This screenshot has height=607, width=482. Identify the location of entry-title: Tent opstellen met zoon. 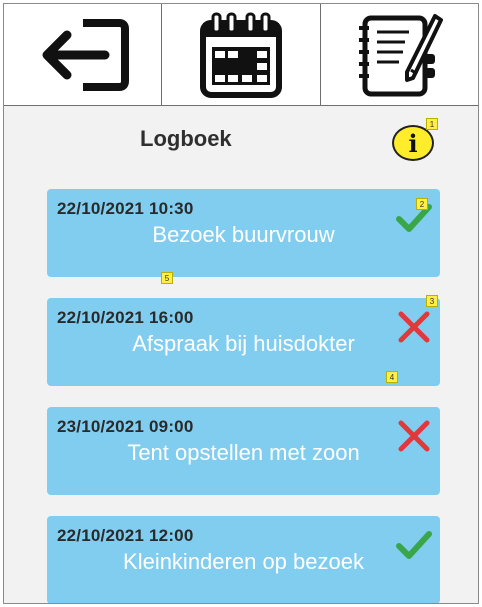
(243, 452).